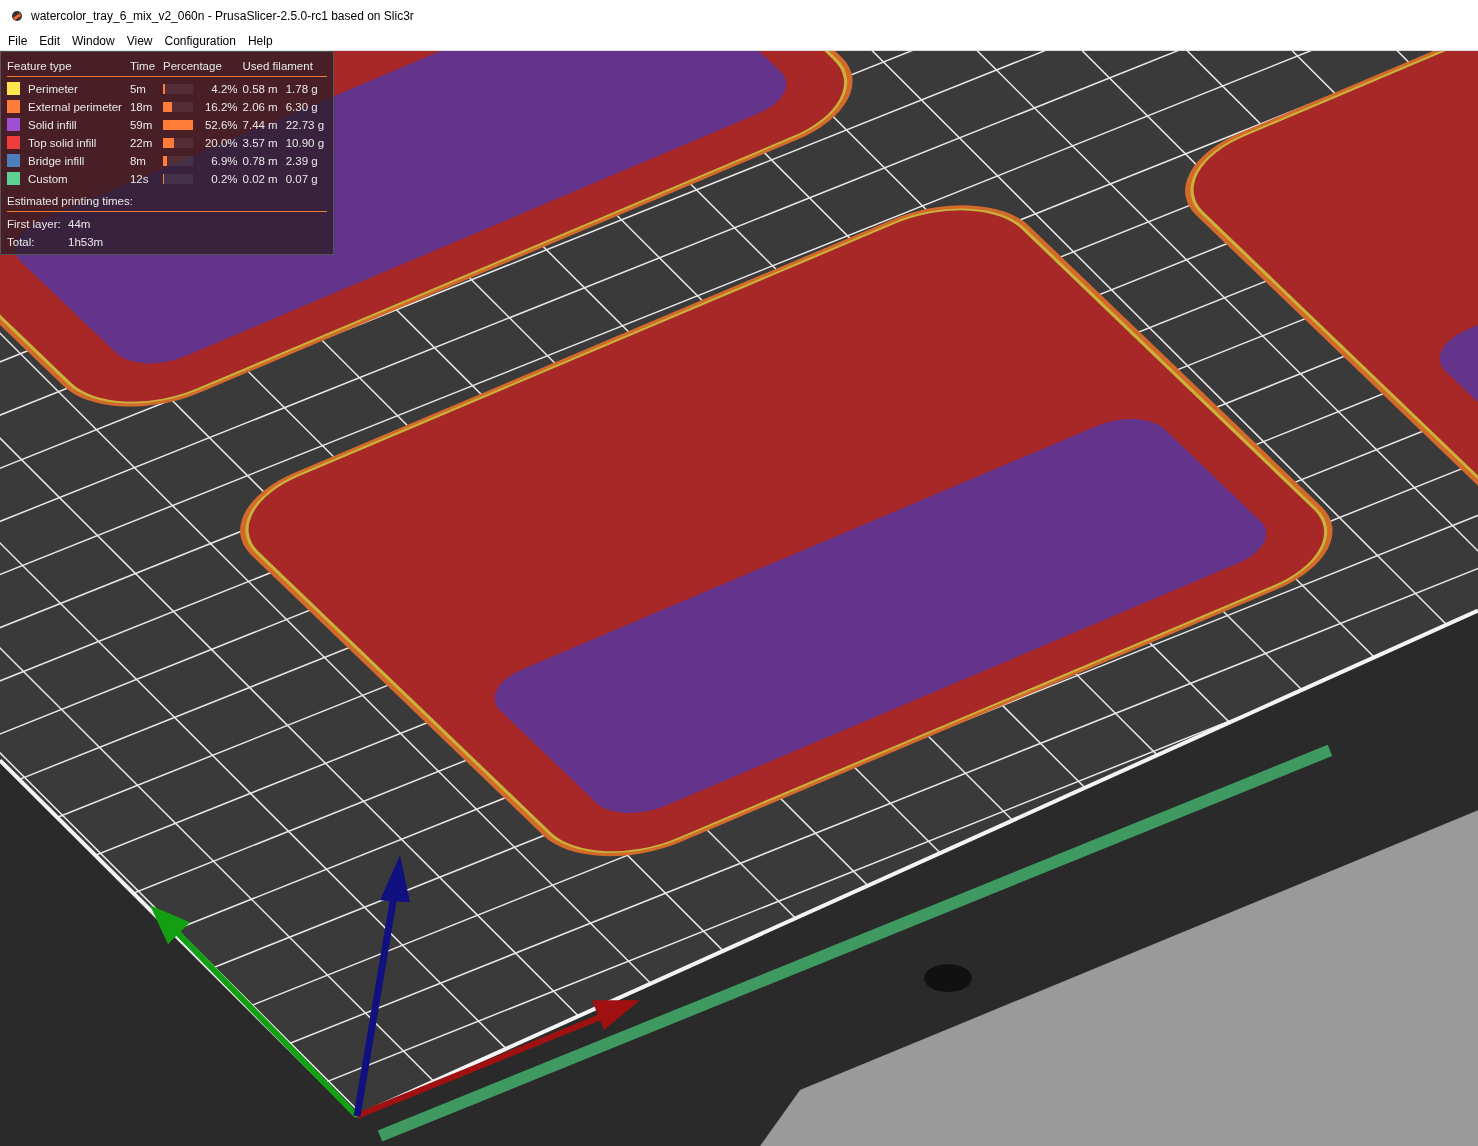  Describe the element at coordinates (302, 160) in the screenshot. I see `filament-weight: 2.39 g` at that location.